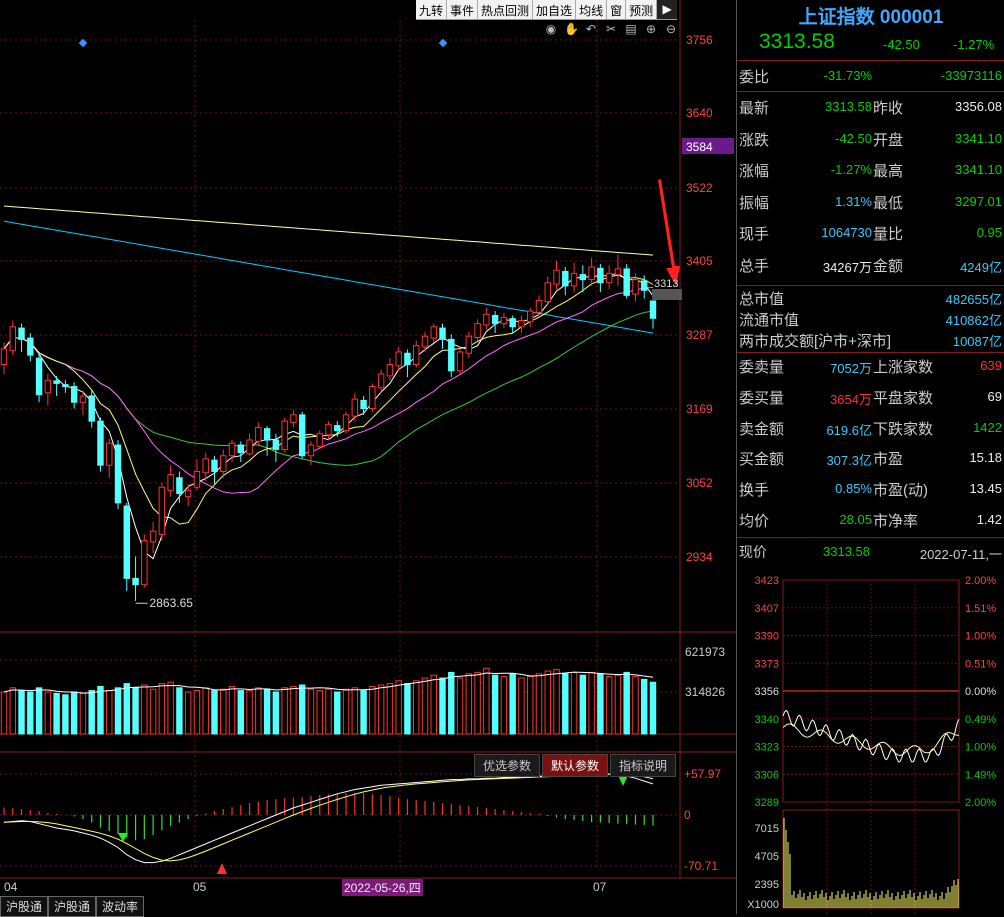  Describe the element at coordinates (754, 234) in the screenshot. I see `quote-label: 现手` at that location.